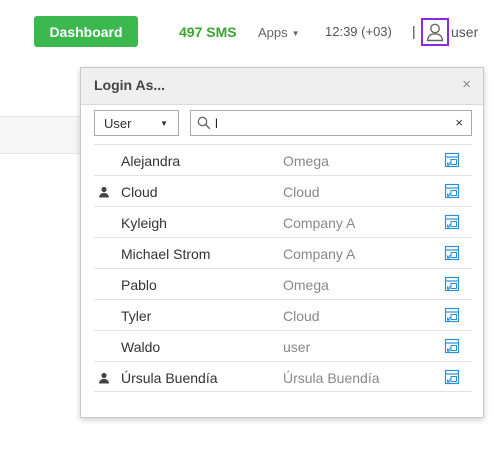 The width and height of the screenshot is (500, 457). Describe the element at coordinates (282, 86) in the screenshot. I see `dialog-header: Login As... ×` at that location.